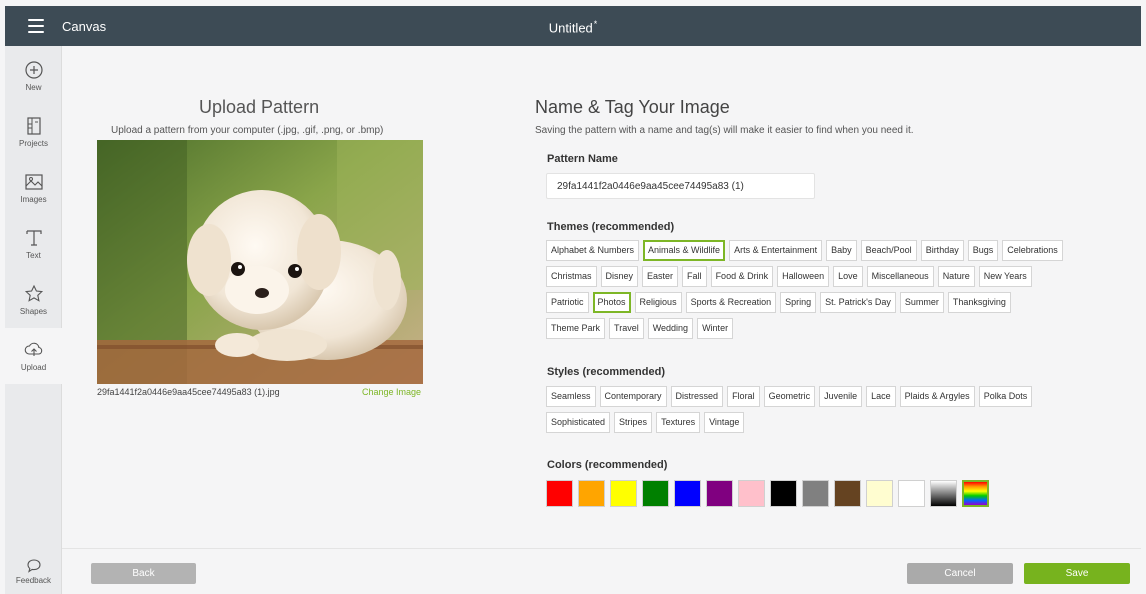  I want to click on color-swatch-pink, so click(751, 493).